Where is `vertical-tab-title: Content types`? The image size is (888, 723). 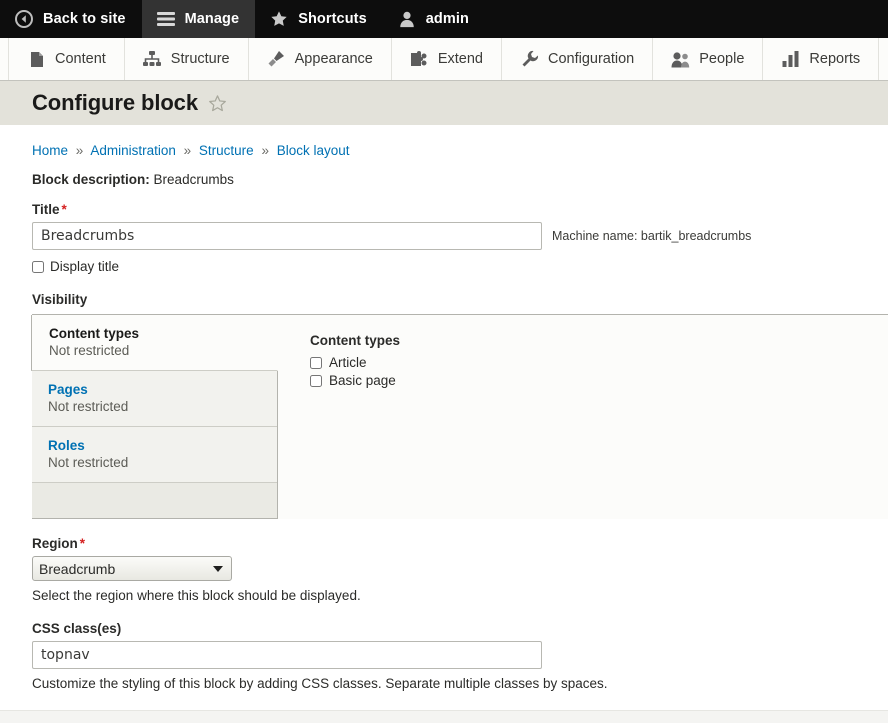 vertical-tab-title: Content types is located at coordinates (94, 333).